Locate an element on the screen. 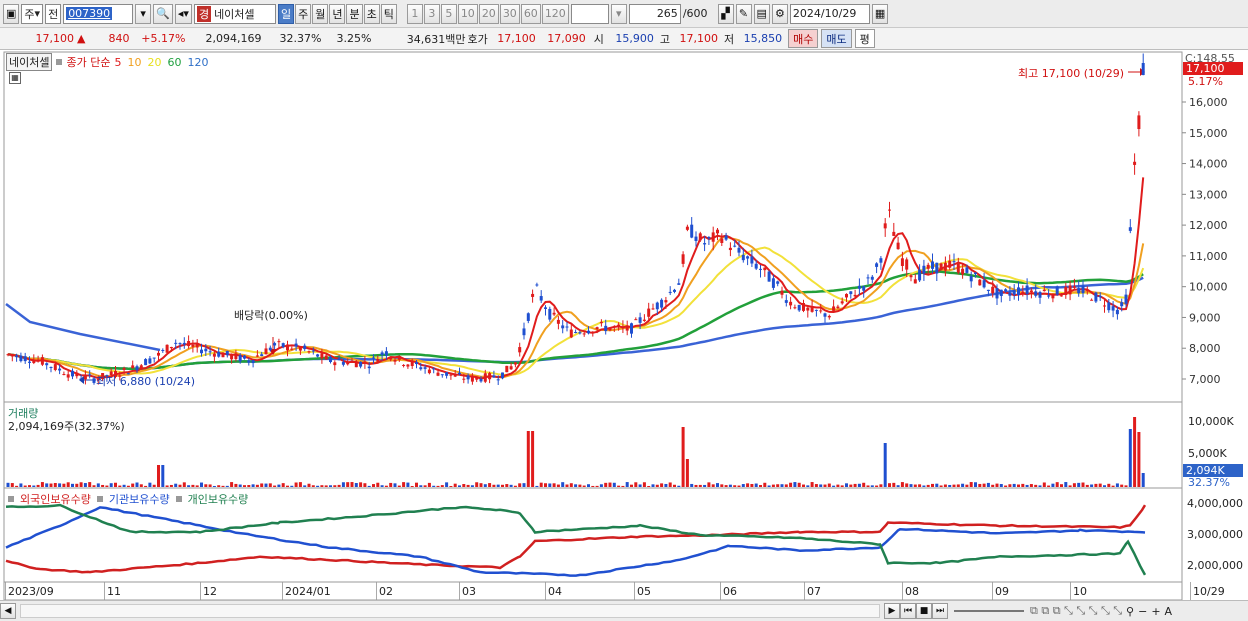 This screenshot has width=1248, height=621. scroll-right-icon: ▶ is located at coordinates (892, 611).